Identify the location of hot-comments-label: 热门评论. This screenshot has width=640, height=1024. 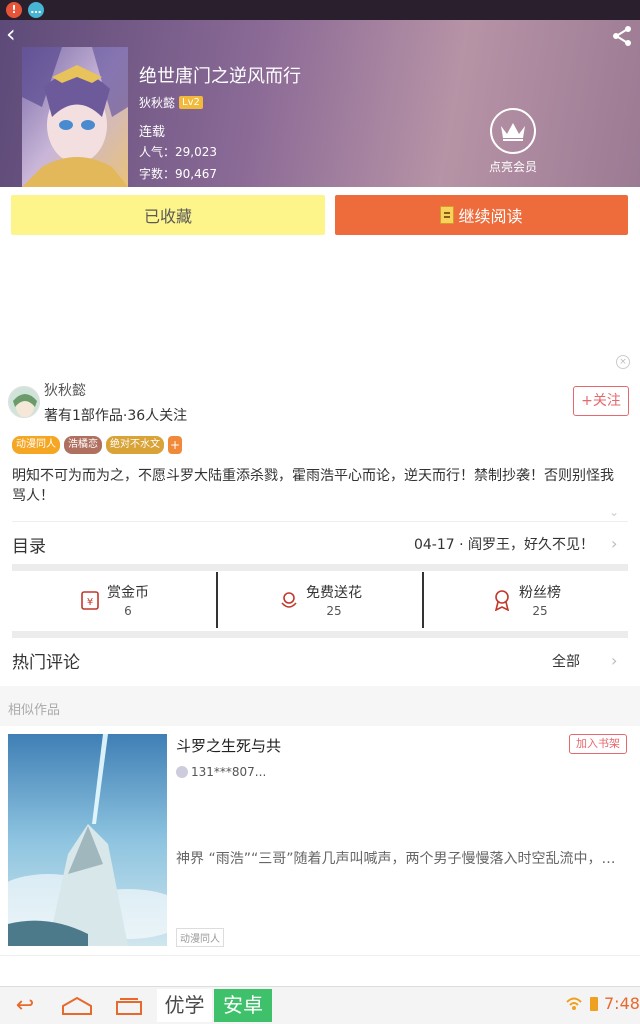
(46, 663).